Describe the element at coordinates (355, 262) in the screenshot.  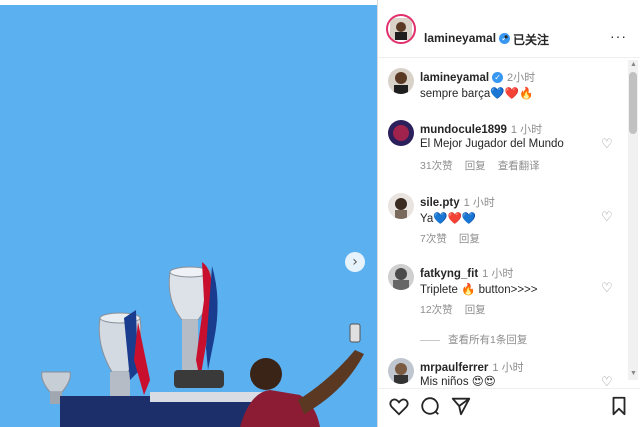
I see `chevron-right-icon: ›` at that location.